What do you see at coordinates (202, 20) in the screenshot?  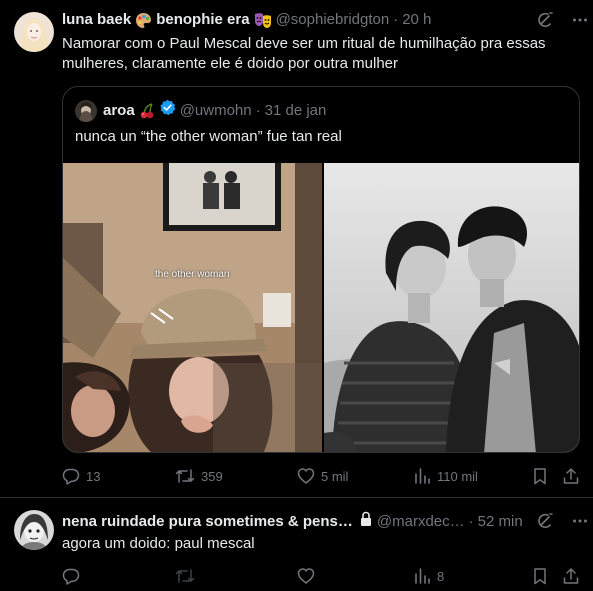 I see `author-name-suffix: benophie era` at bounding box center [202, 20].